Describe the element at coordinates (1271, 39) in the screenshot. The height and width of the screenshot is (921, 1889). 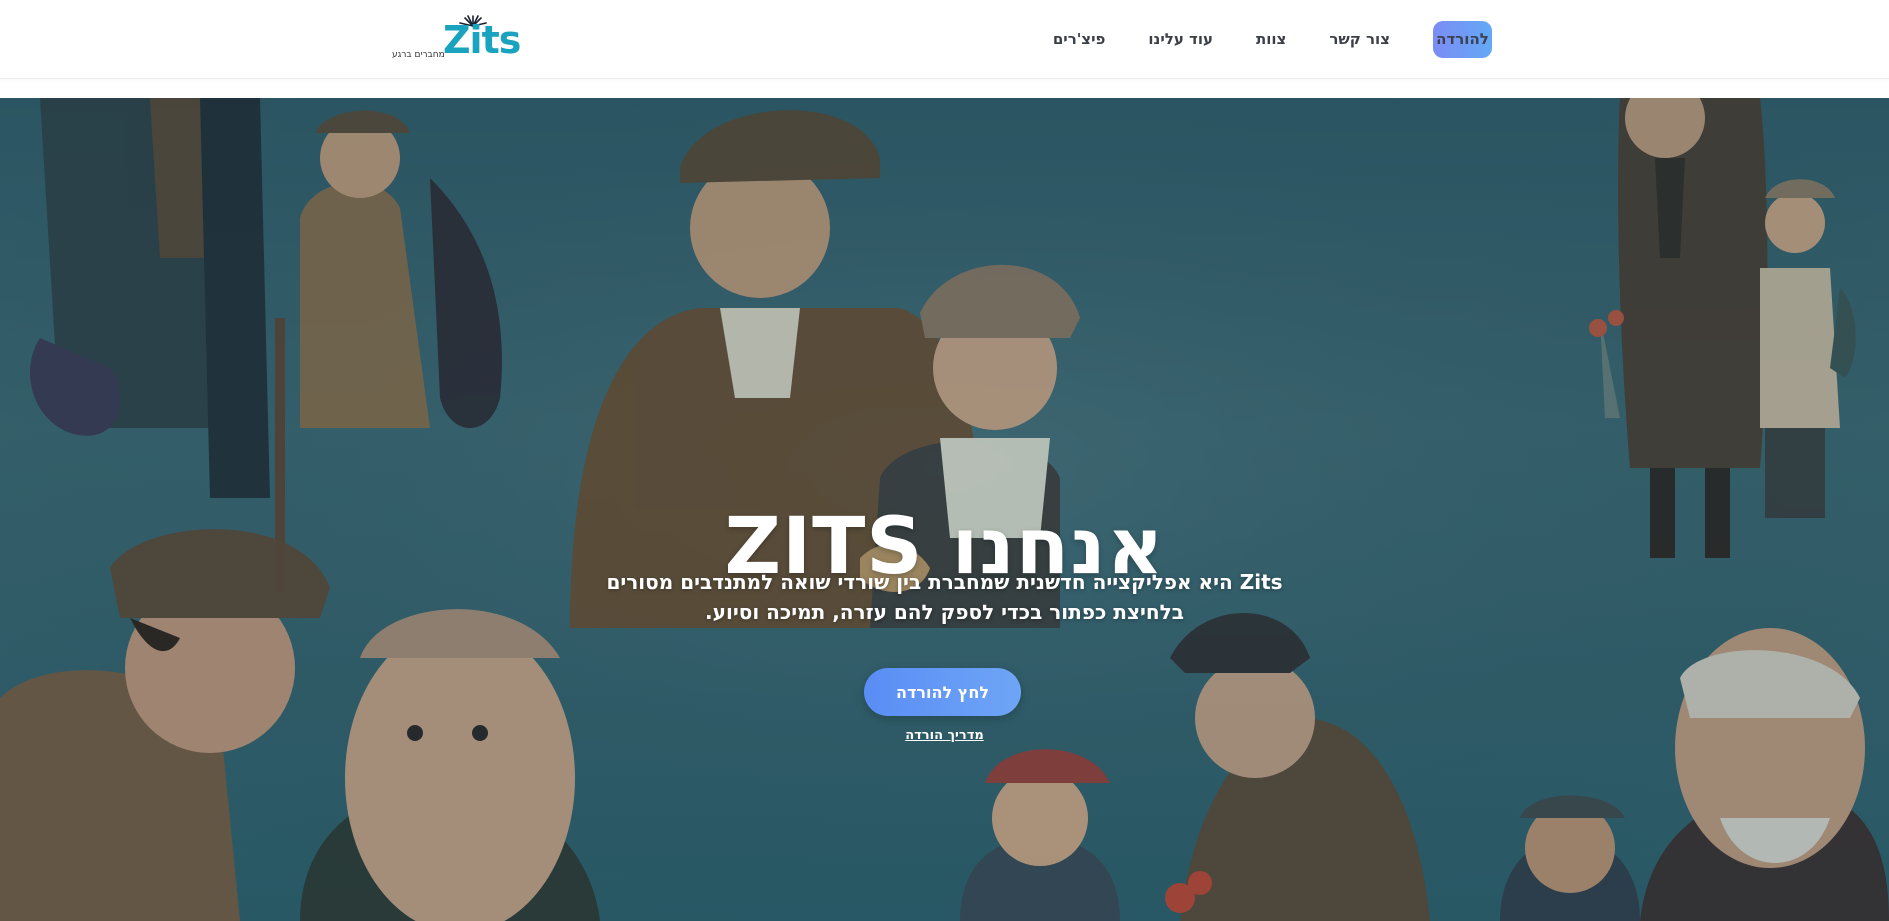
I see `nav-team: צוות` at that location.